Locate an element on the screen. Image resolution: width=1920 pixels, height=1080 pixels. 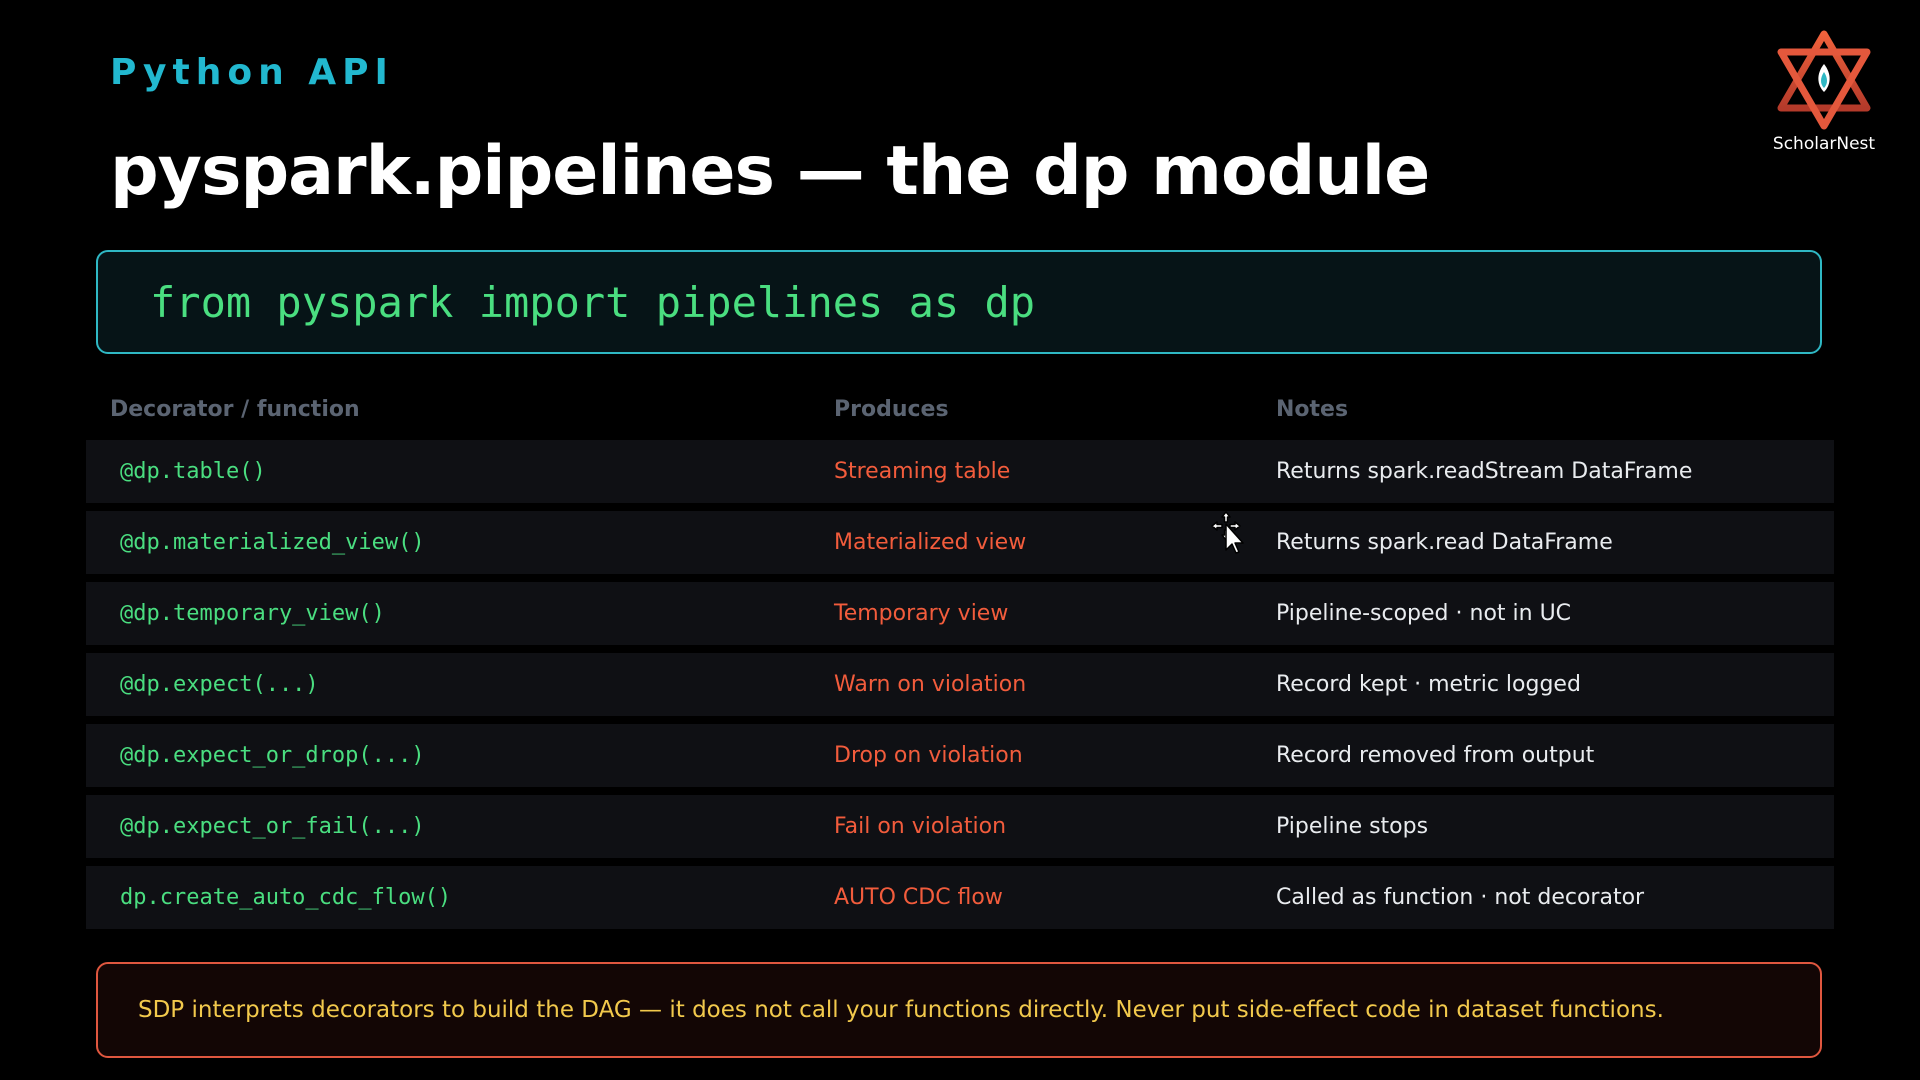
logo: ScholarNest is located at coordinates (1824, 97).